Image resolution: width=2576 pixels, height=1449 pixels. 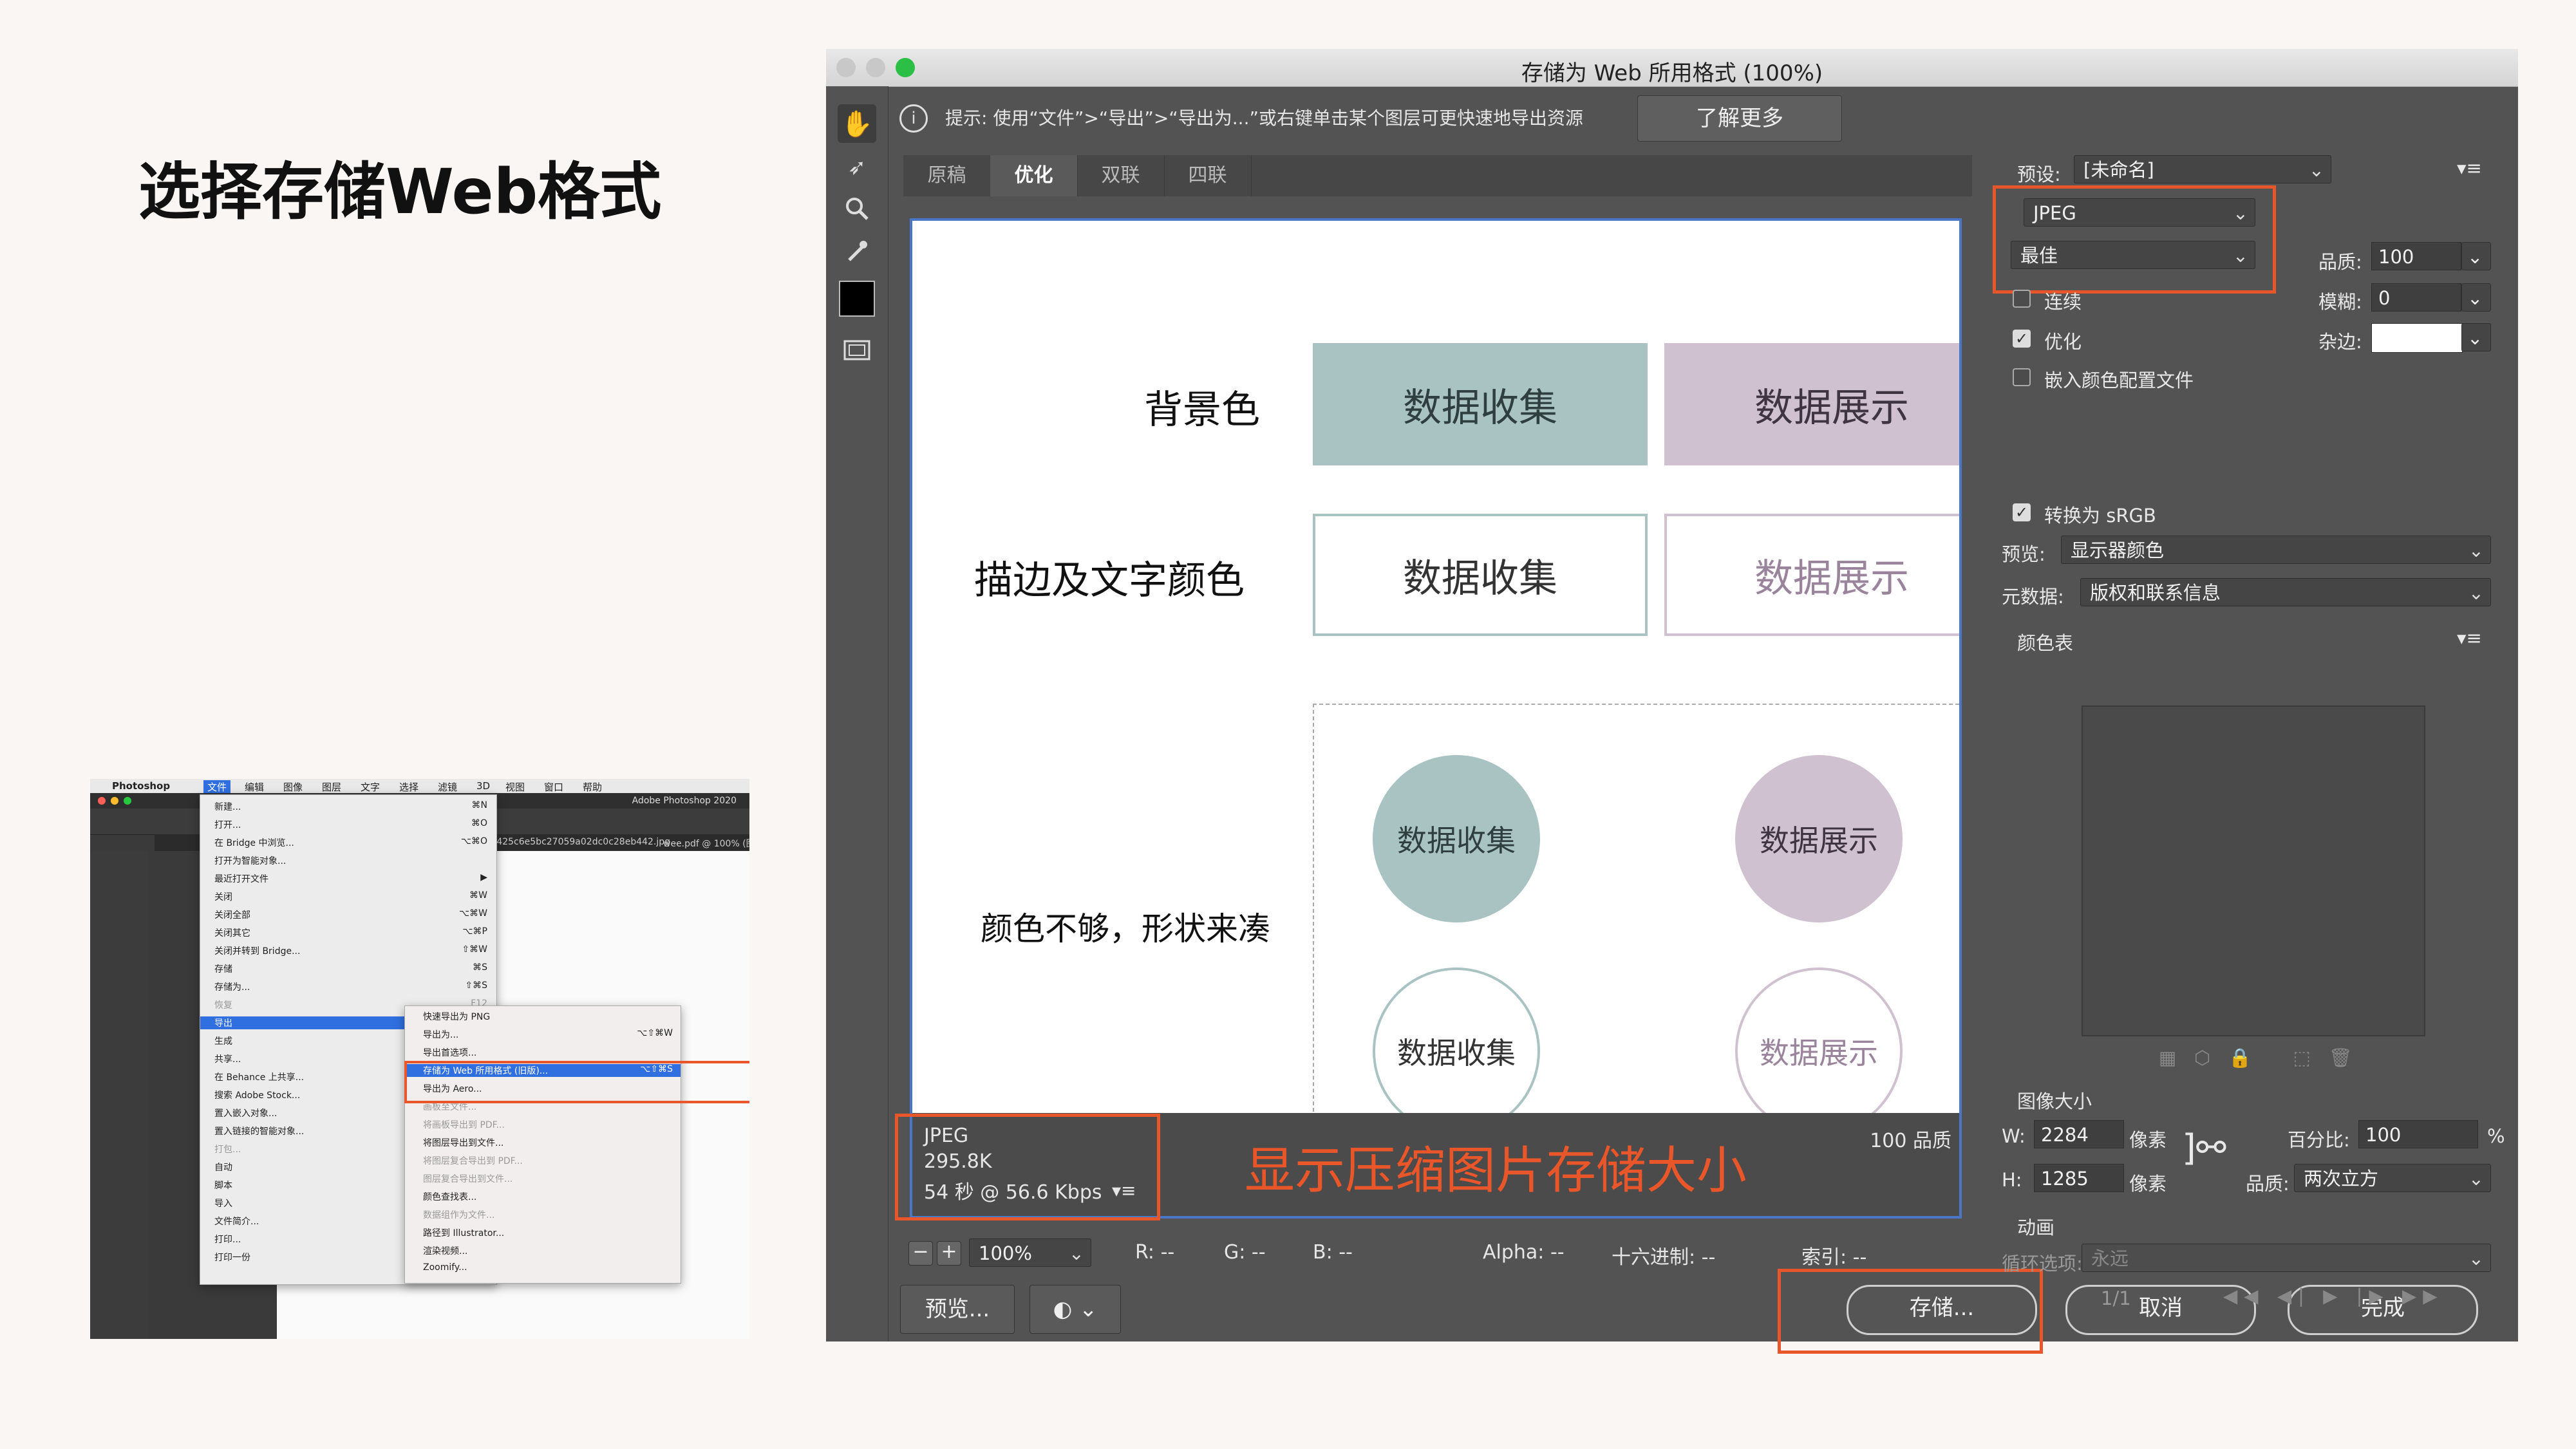 I want to click on menu-filter: 滤镜, so click(x=447, y=787).